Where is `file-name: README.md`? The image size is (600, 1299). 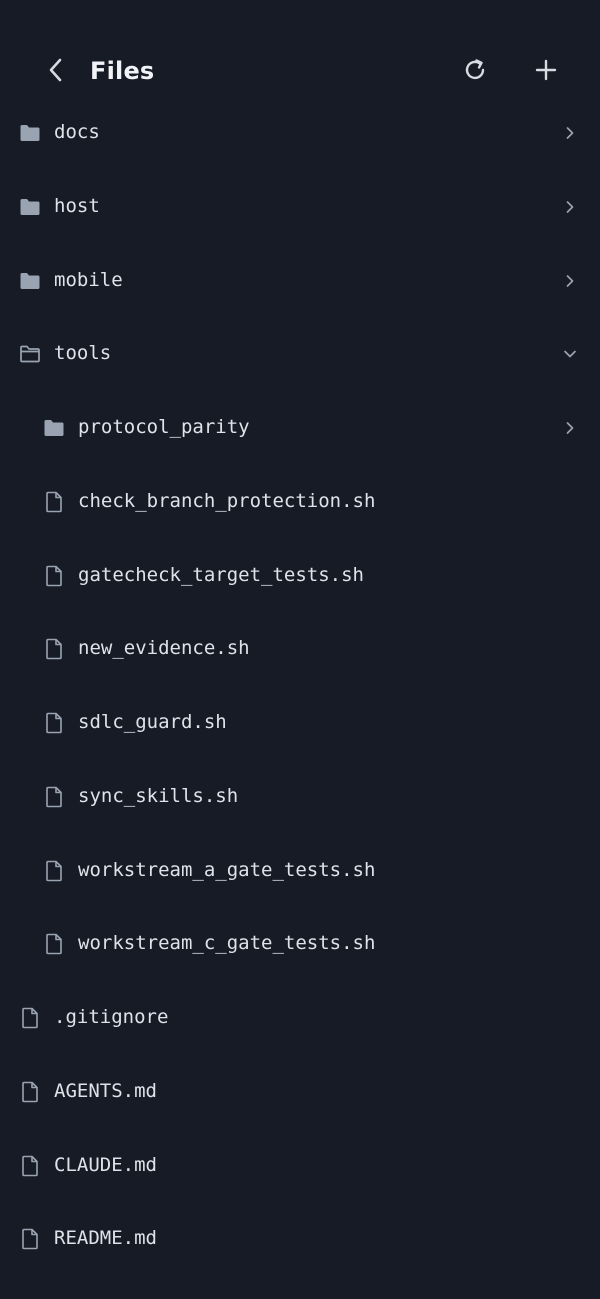
file-name: README.md is located at coordinates (105, 1238).